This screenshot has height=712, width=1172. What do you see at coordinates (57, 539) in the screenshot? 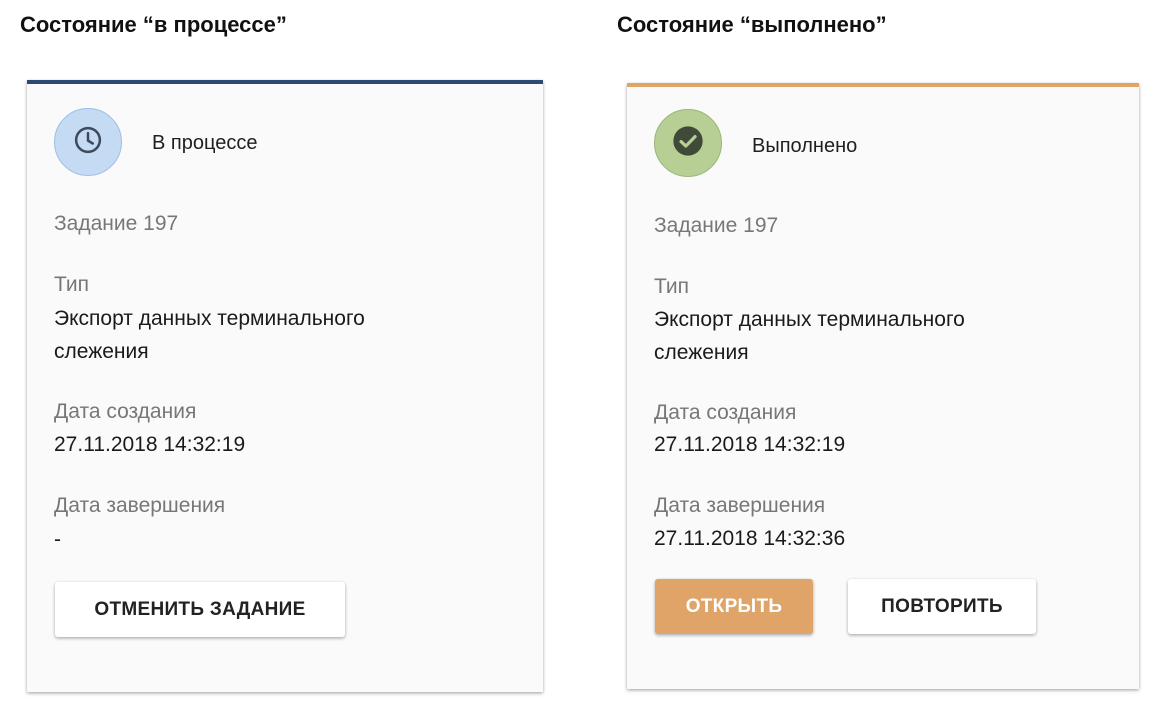
I see `finished-value: -` at bounding box center [57, 539].